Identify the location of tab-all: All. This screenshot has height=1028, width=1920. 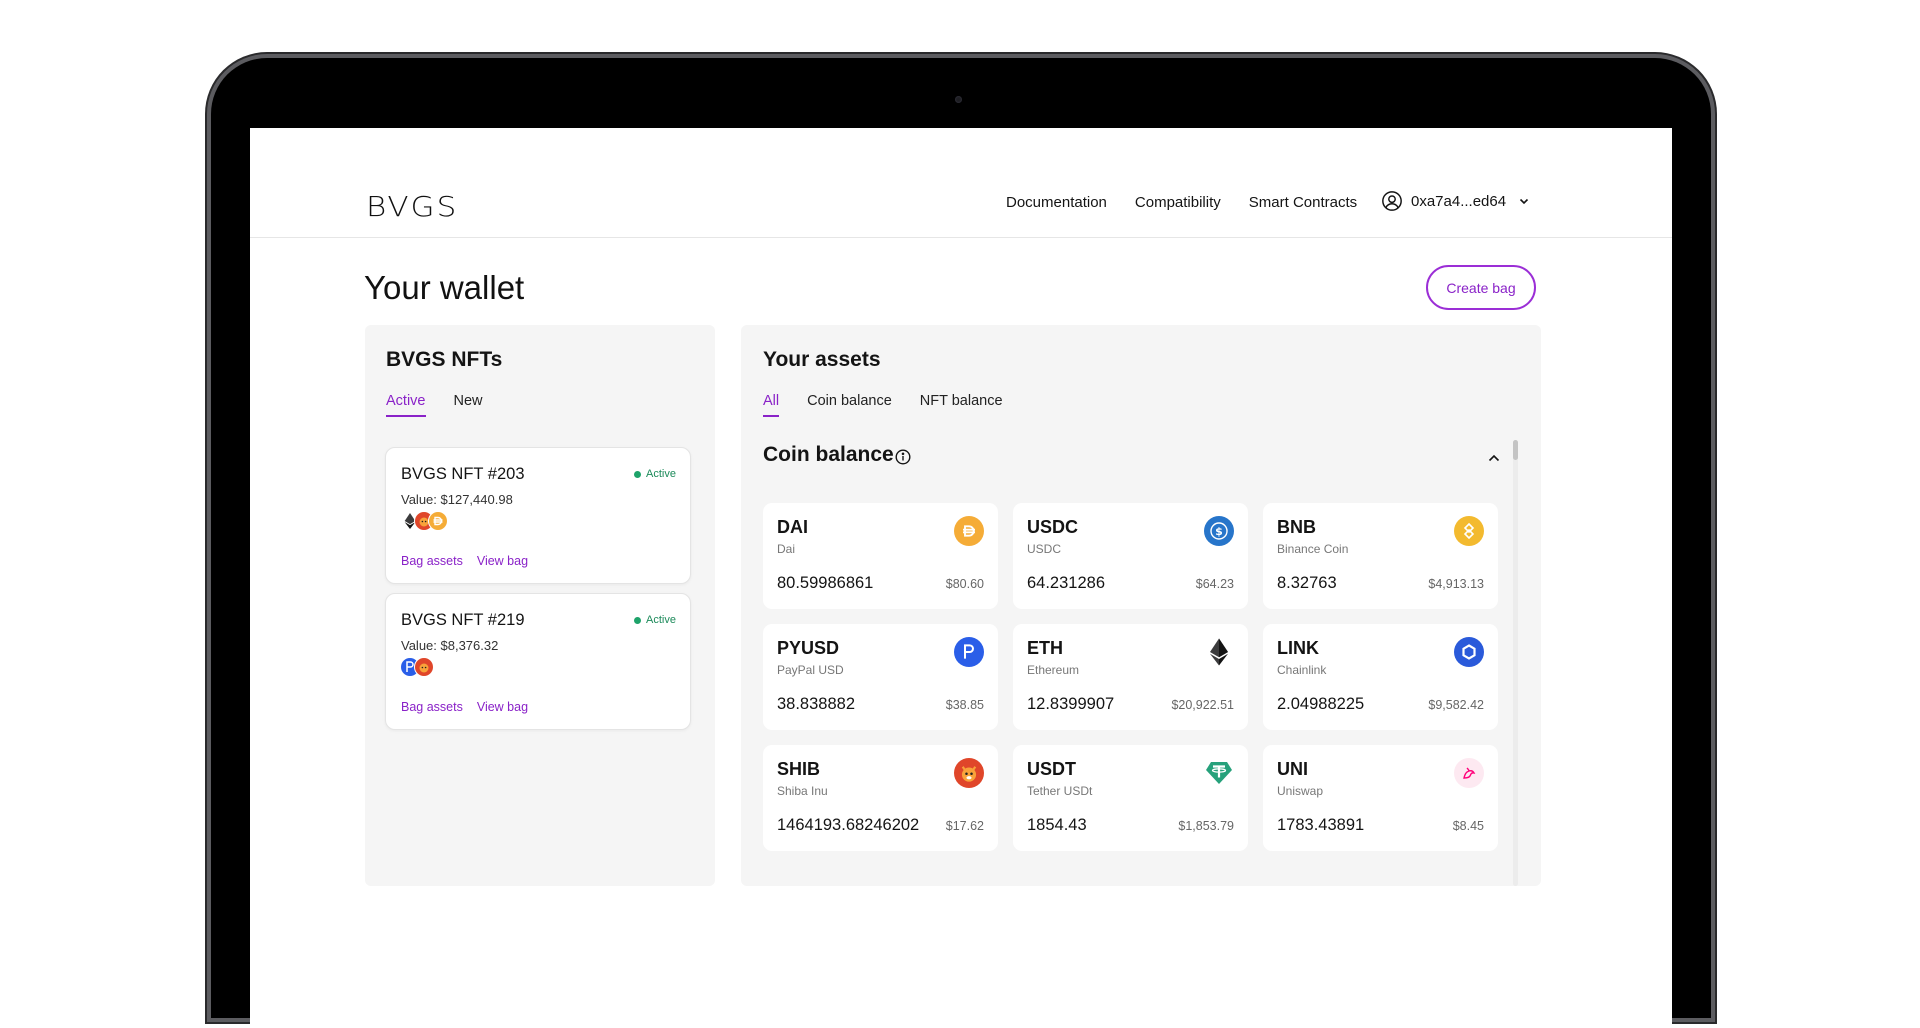
(771, 405).